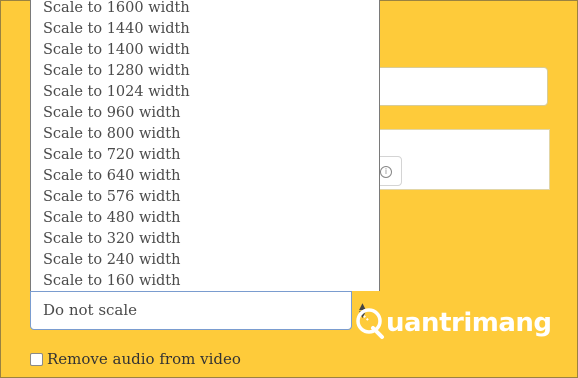 This screenshot has width=578, height=378. What do you see at coordinates (198, 310) in the screenshot?
I see `scale-select: Do not scale ▲ ▼` at bounding box center [198, 310].